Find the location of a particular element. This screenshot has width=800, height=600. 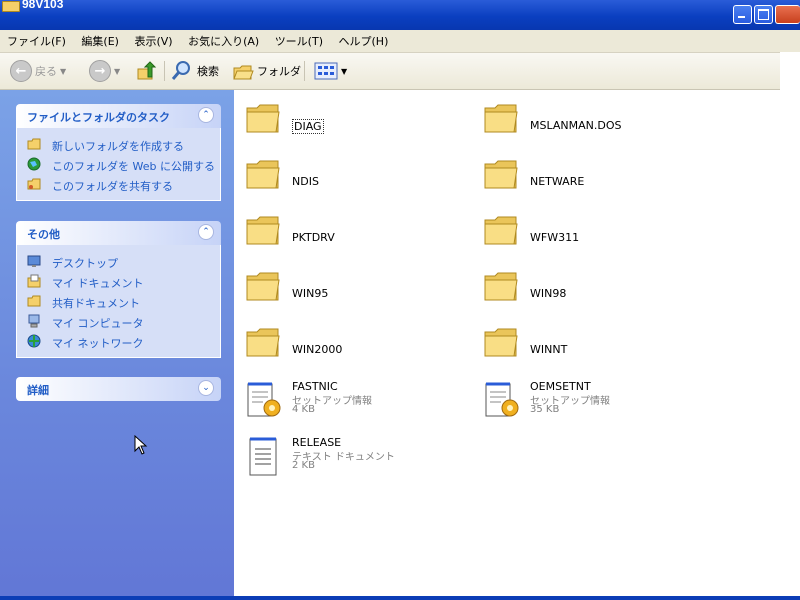

search-icon is located at coordinates (180, 70).